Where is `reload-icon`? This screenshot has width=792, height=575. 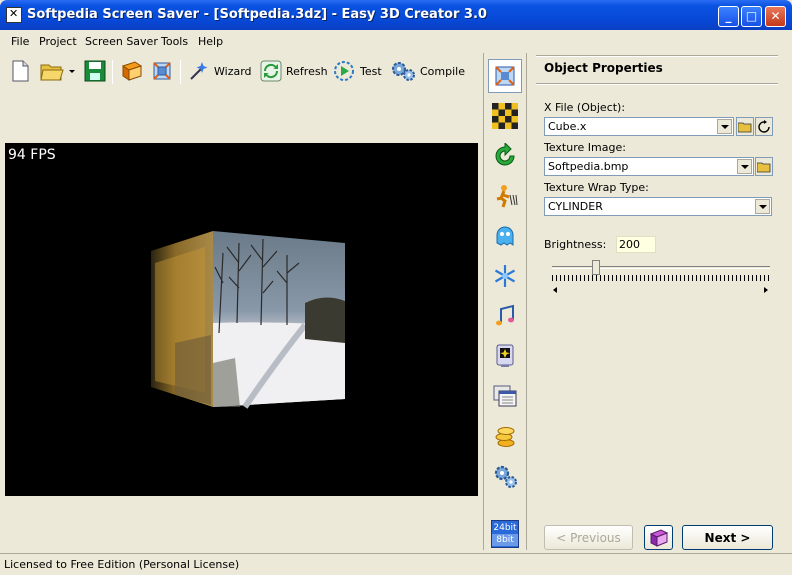
reload-icon is located at coordinates (764, 126).